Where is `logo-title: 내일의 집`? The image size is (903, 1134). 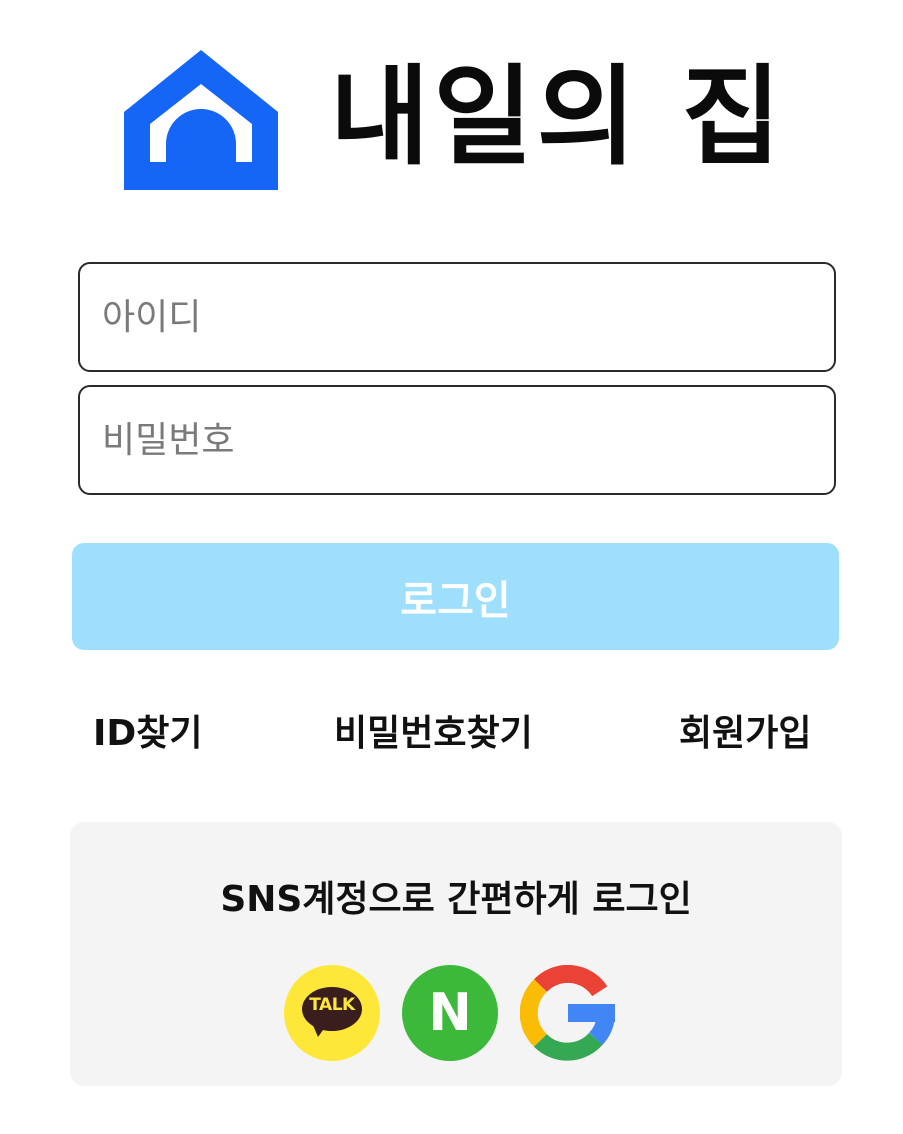 logo-title: 내일의 집 is located at coordinates (558, 117).